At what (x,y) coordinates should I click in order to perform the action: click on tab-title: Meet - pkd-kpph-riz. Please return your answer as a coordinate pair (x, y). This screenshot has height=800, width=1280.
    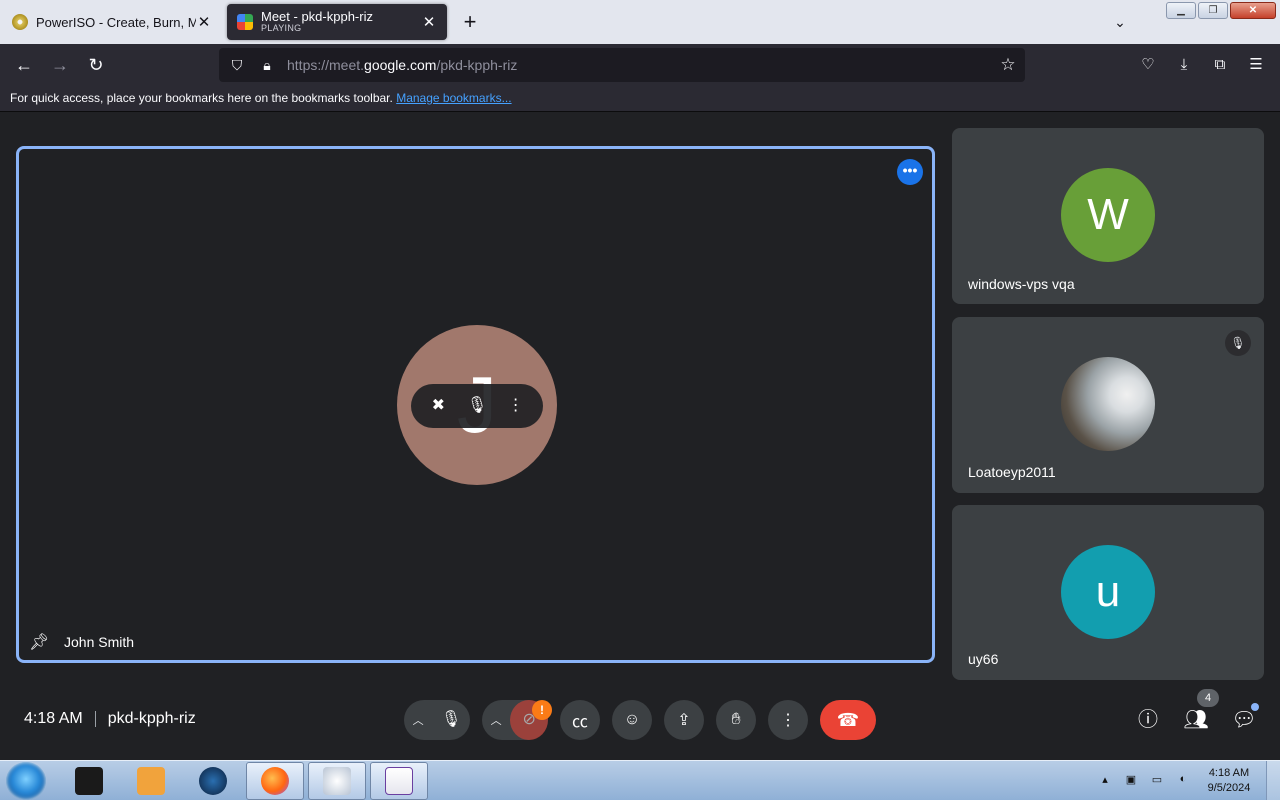
    Looking at the image, I should click on (317, 16).